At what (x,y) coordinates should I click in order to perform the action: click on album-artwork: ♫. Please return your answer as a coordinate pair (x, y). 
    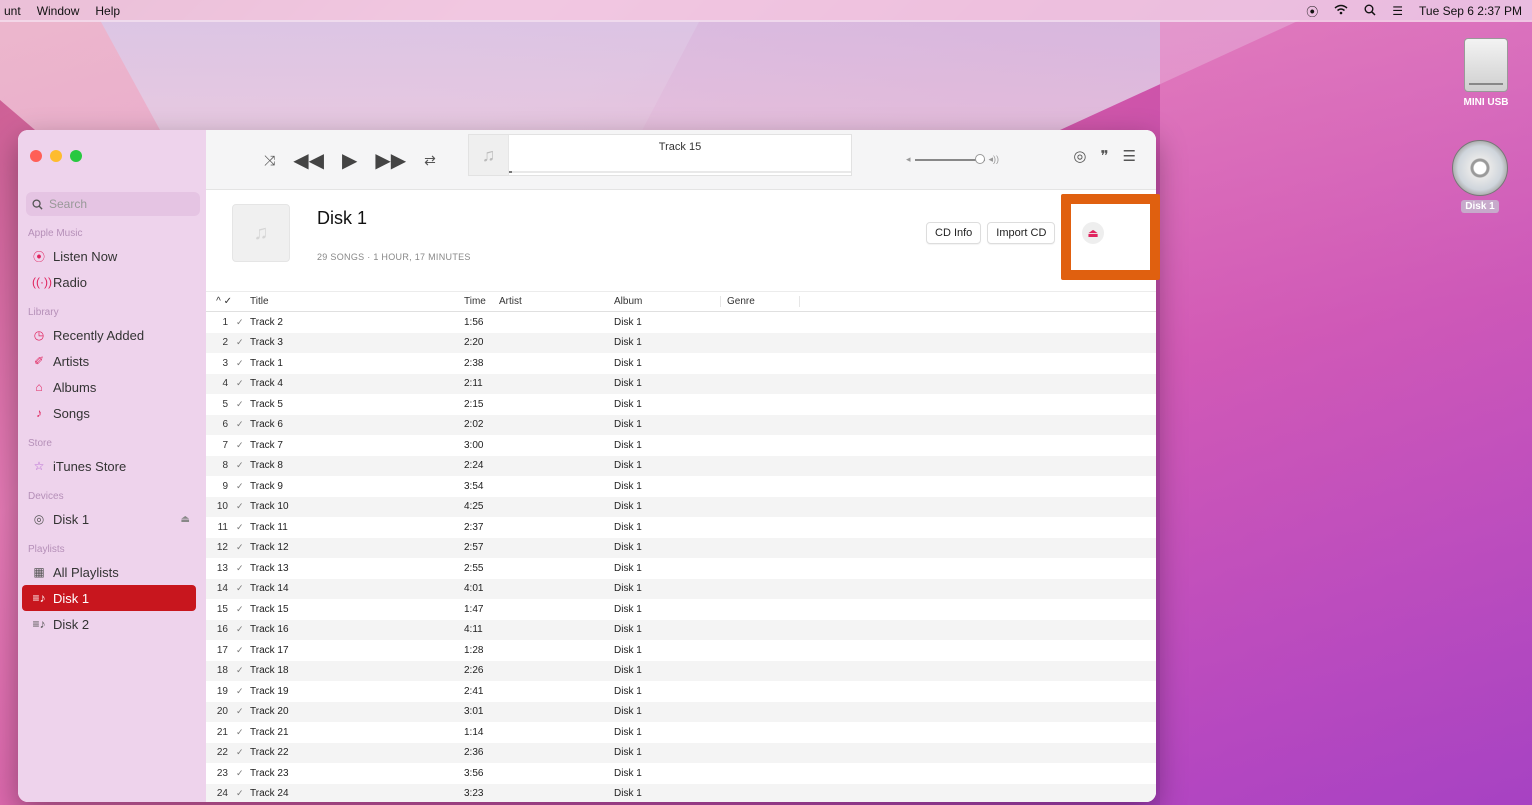
    Looking at the image, I should click on (261, 233).